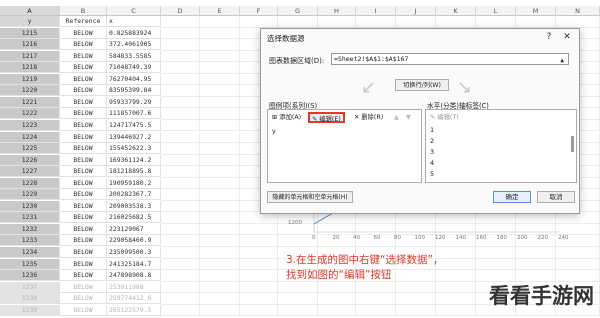 Image resolution: width=600 pixels, height=318 pixels. I want to click on cell-a: 1220, so click(30, 91).